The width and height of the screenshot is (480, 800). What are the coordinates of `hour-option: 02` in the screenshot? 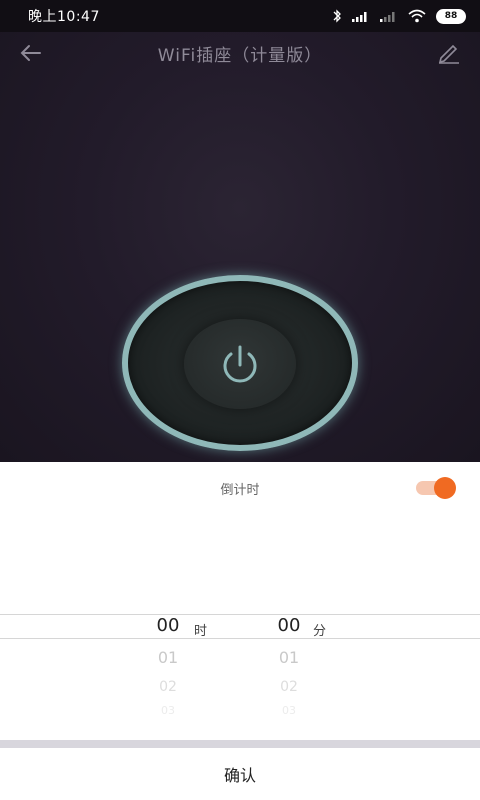 It's located at (168, 687).